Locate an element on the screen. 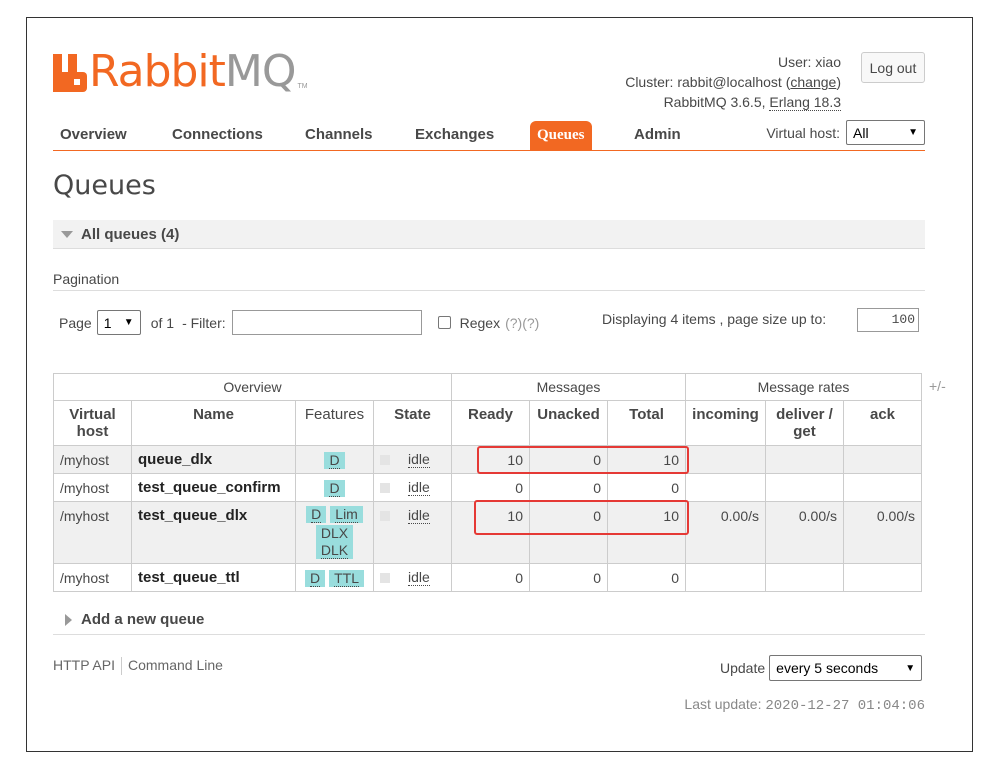  http-api-link: HTTP API is located at coordinates (84, 666).